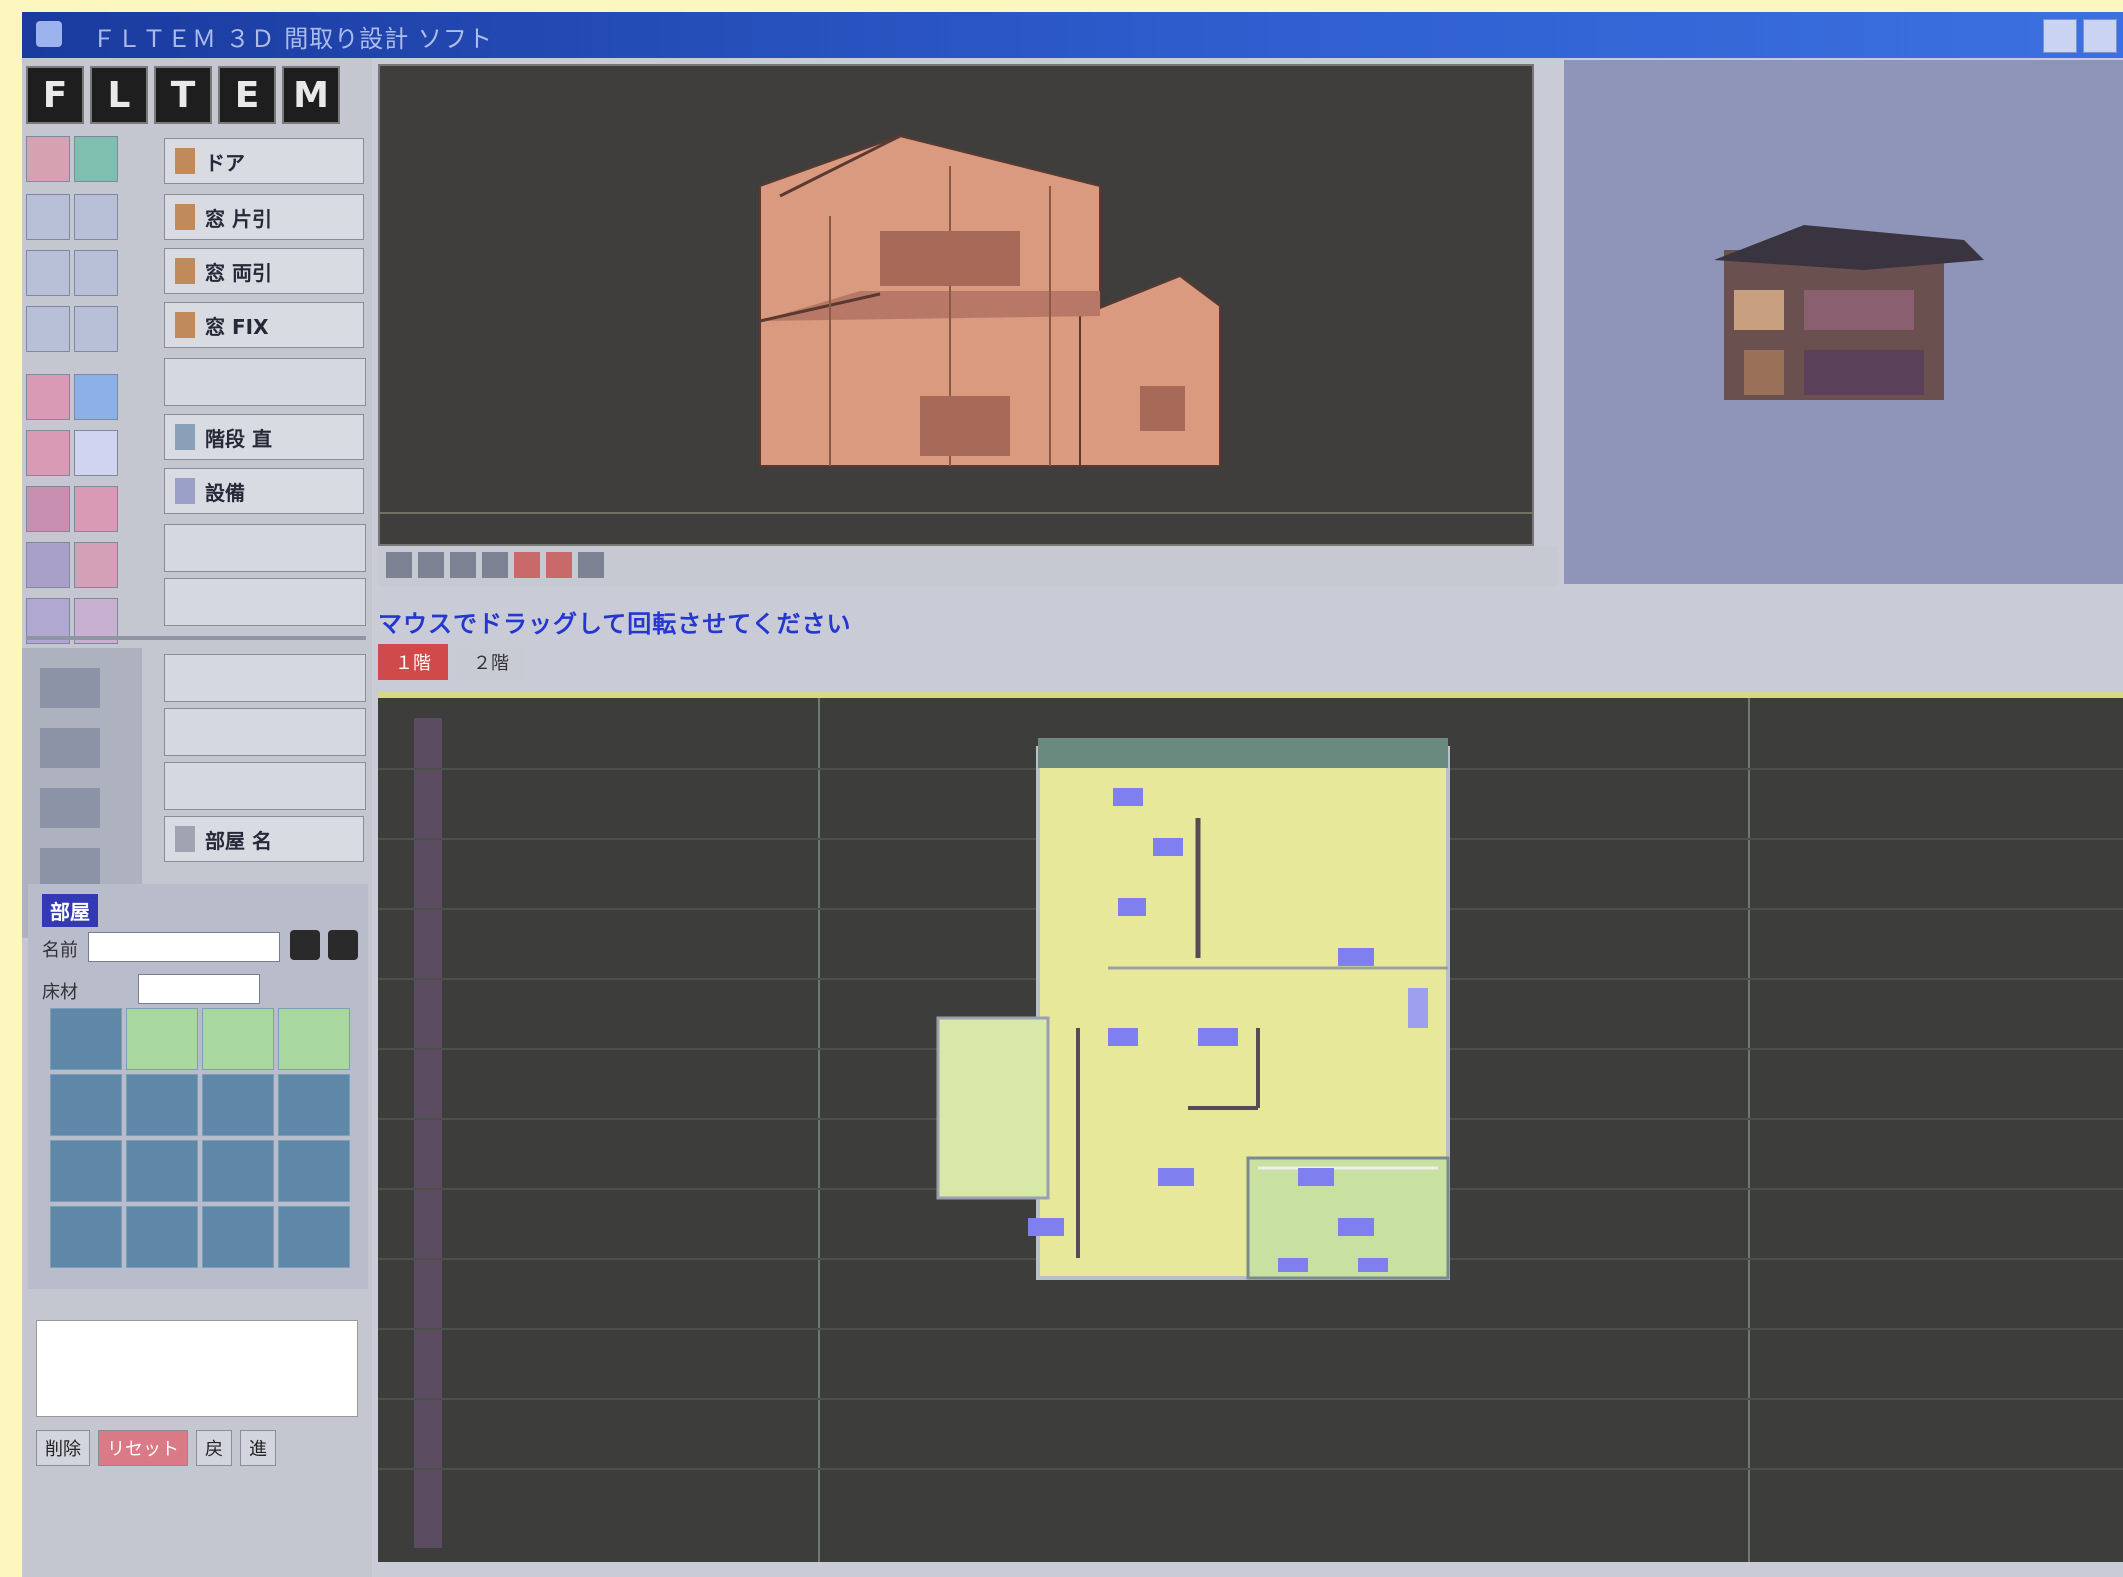  Describe the element at coordinates (2060, 36) in the screenshot. I see `minimize-button` at that location.